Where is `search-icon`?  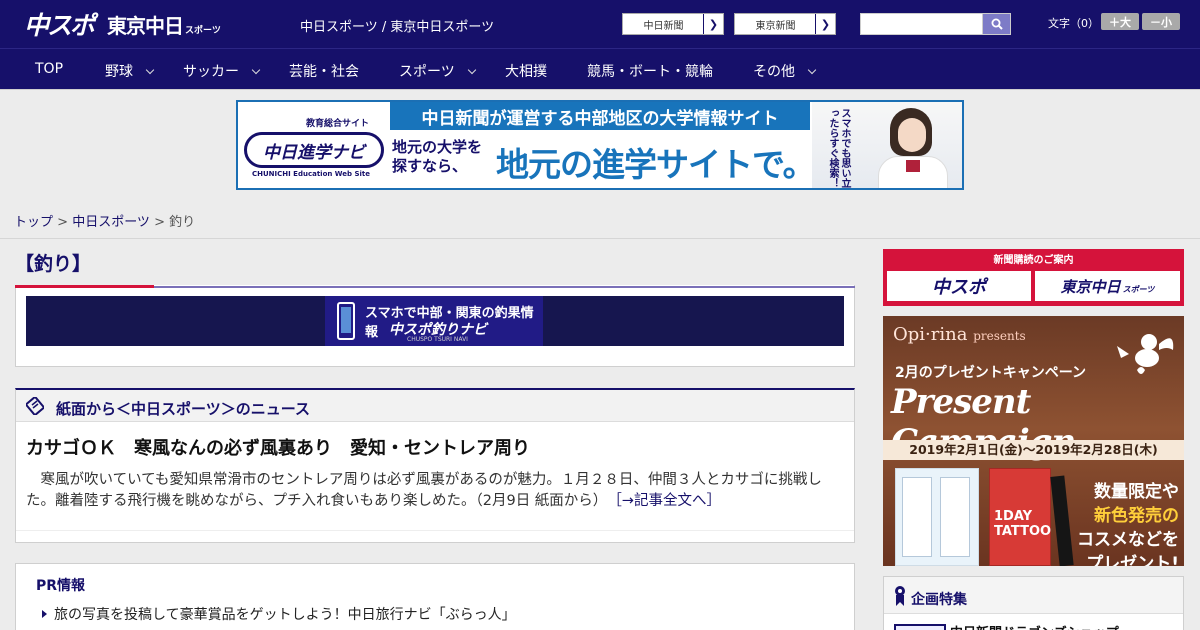
search-icon is located at coordinates (997, 24).